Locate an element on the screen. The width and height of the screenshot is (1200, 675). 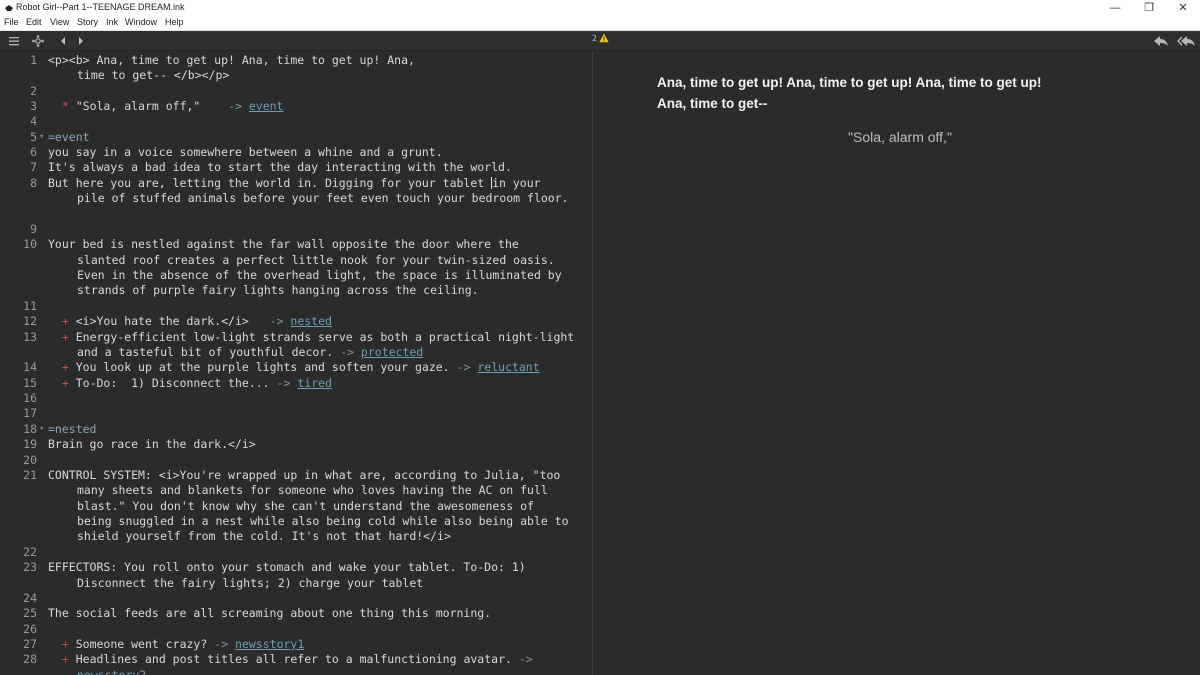
line-number: 24 is located at coordinates (30, 598).